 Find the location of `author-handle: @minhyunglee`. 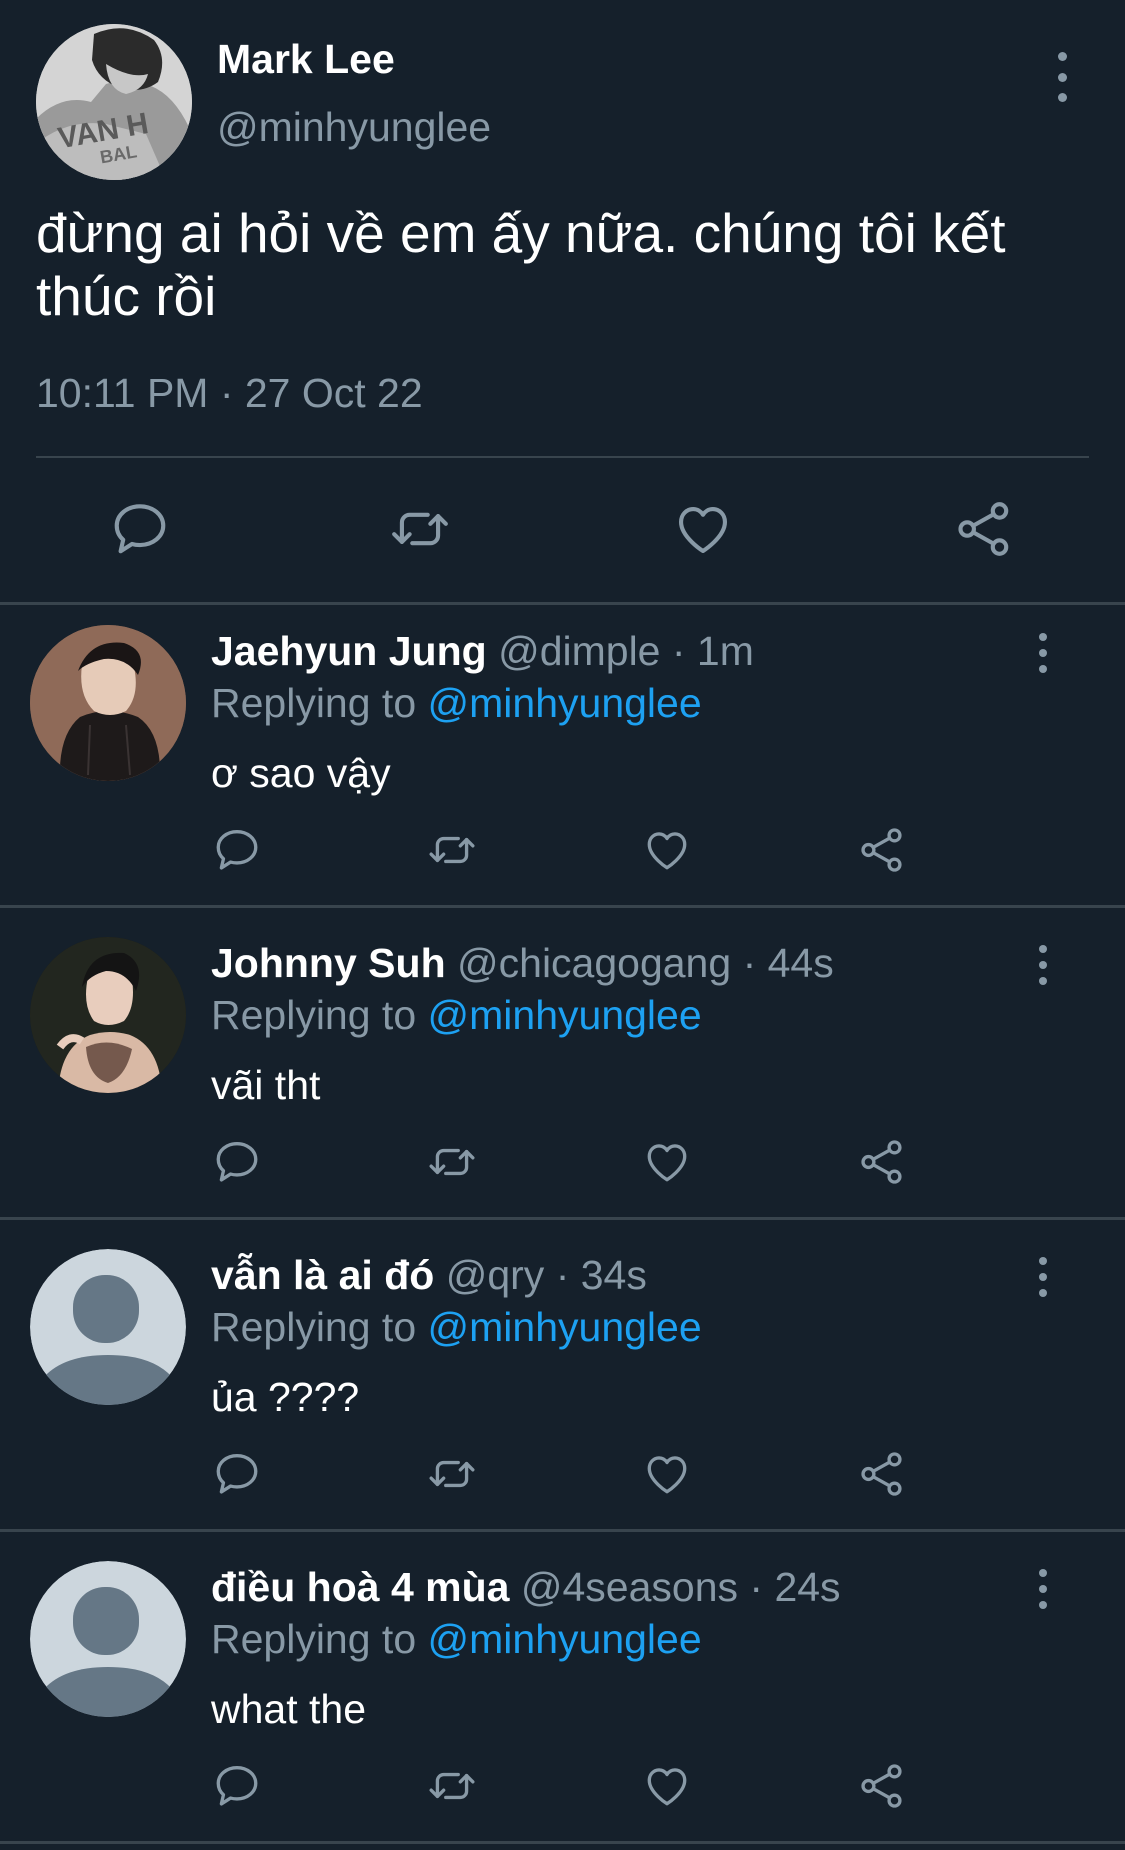

author-handle: @minhyunglee is located at coordinates (354, 127).